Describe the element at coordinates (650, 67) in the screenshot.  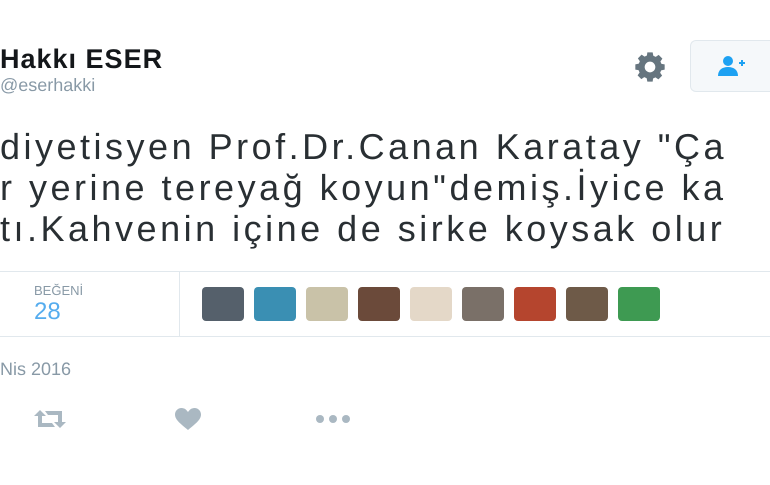
I see `settings-icon` at that location.